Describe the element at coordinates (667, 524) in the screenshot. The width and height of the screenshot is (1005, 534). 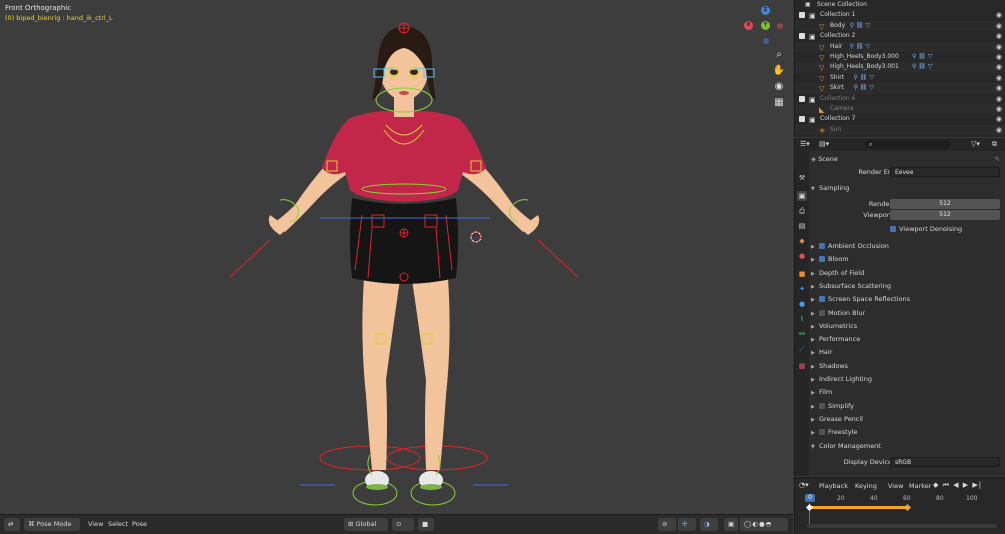
I see `visibility-icon: ⊘` at that location.